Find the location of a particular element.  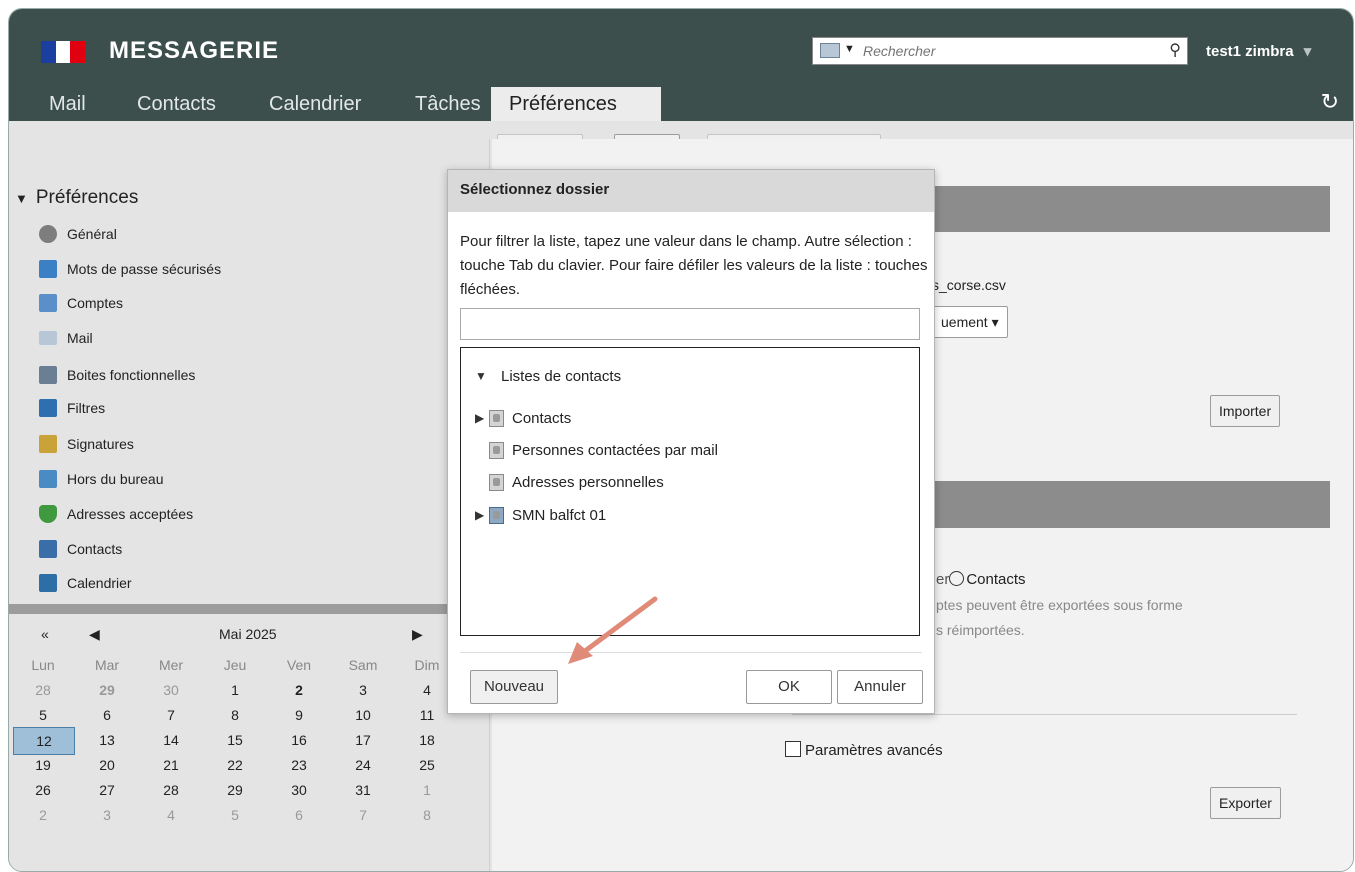

tree-item-shared-mailbox: ▶ SMN balfct 01 is located at coordinates (540, 515).